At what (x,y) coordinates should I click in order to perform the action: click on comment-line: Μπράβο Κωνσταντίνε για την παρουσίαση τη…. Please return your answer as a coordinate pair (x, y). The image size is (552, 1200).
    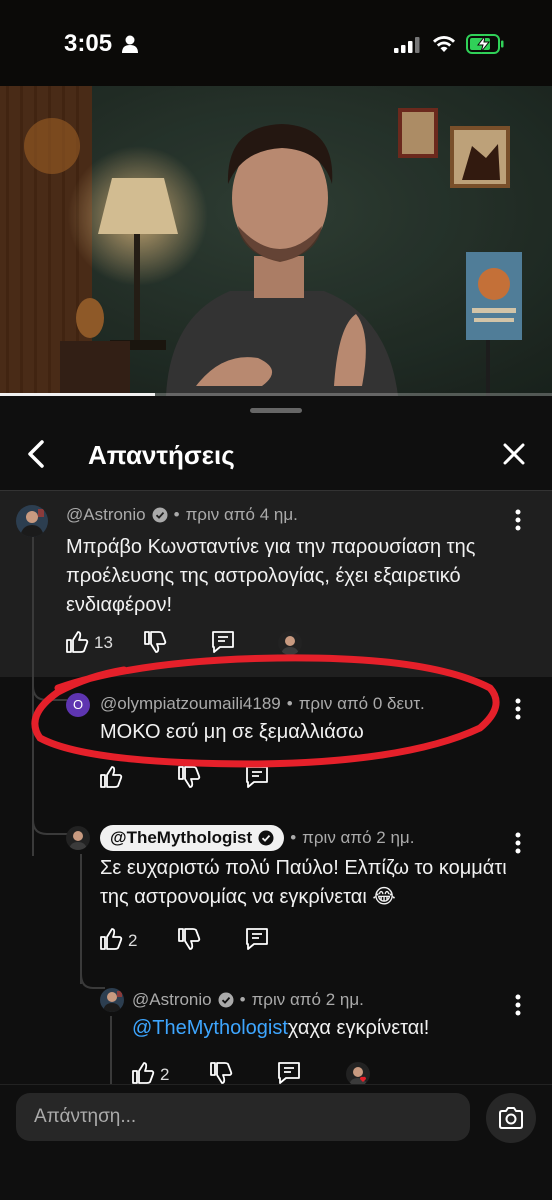
    Looking at the image, I should click on (271, 547).